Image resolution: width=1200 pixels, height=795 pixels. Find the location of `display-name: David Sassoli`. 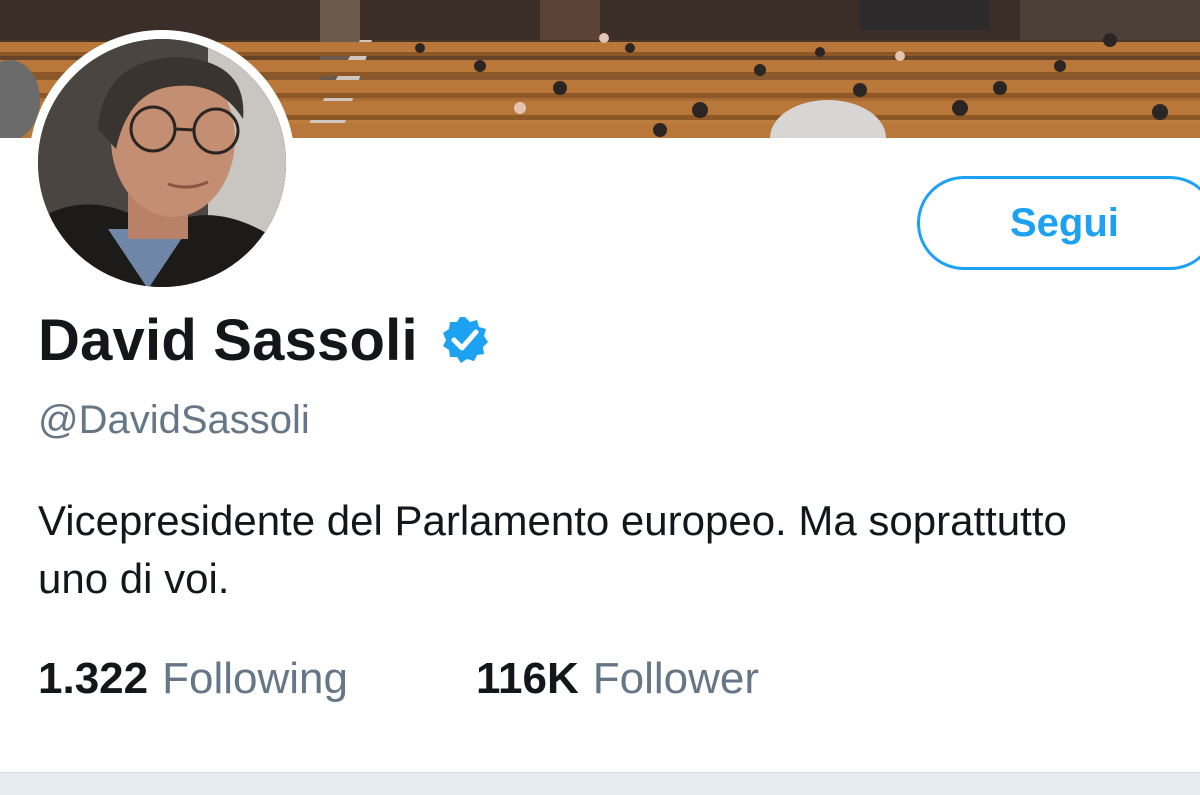

display-name: David Sassoli is located at coordinates (228, 340).